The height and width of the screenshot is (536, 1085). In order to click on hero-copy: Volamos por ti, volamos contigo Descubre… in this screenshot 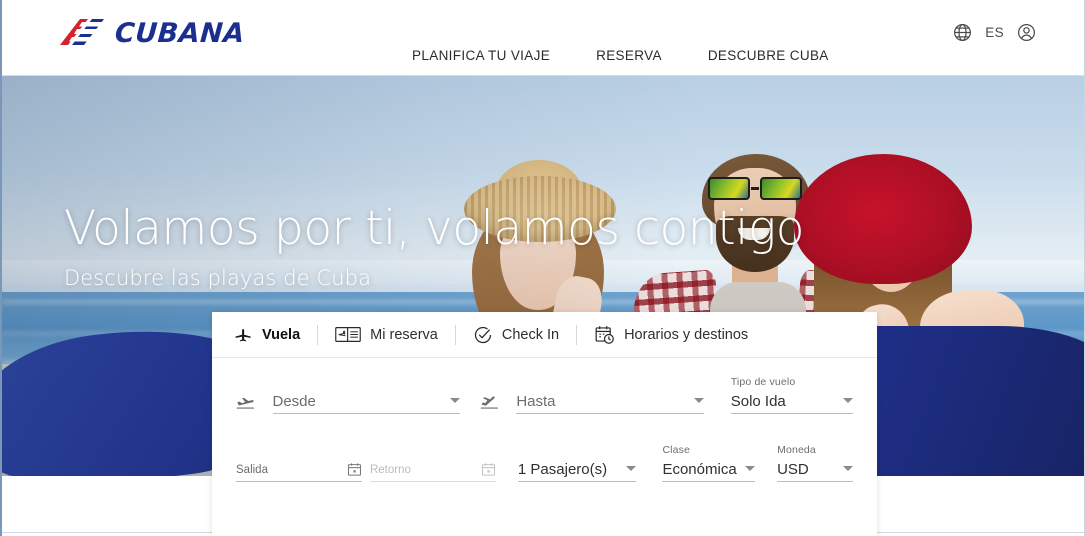, I will do `click(434, 245)`.